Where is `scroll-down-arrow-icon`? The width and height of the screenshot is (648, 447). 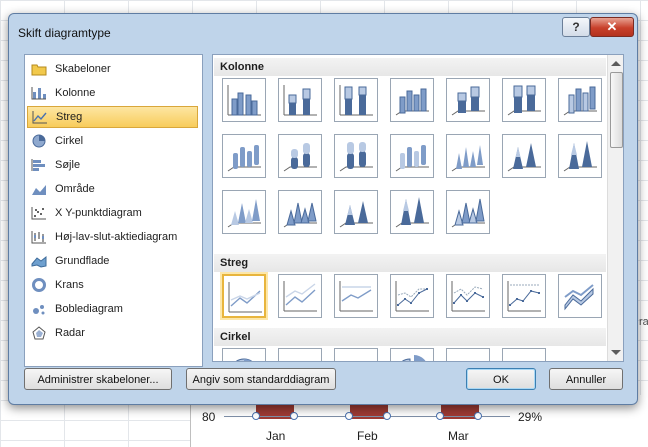 scroll-down-arrow-icon is located at coordinates (616, 352).